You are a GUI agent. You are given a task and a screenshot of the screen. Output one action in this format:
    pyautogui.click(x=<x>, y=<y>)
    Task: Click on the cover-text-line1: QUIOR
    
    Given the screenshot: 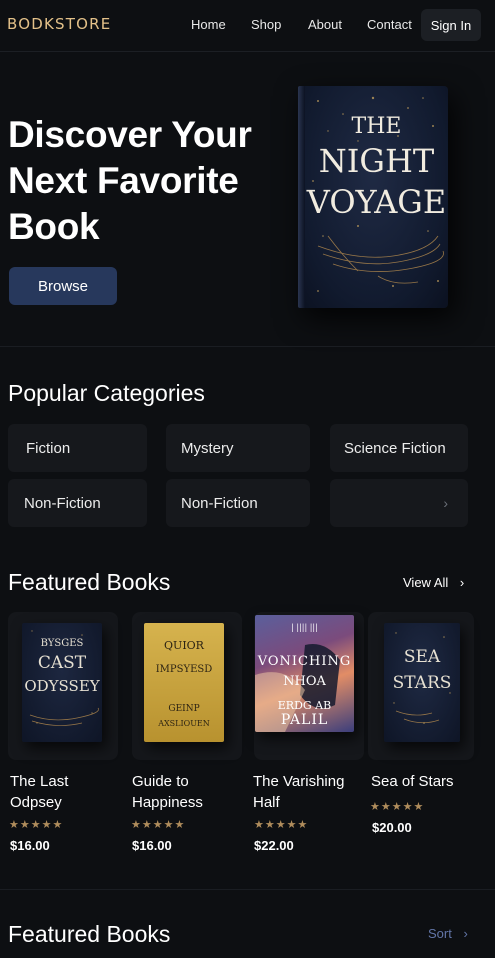 What is the action you would take?
    pyautogui.click(x=184, y=645)
    